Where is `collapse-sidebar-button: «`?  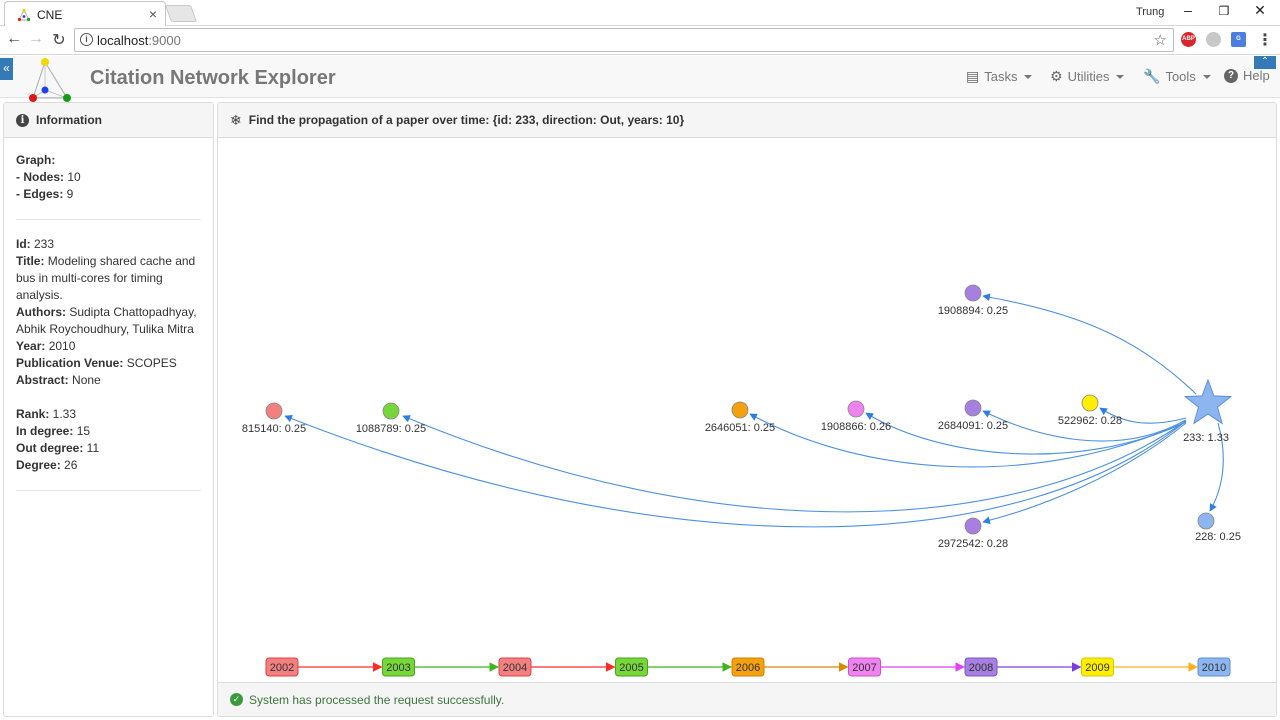
collapse-sidebar-button: « is located at coordinates (6, 69).